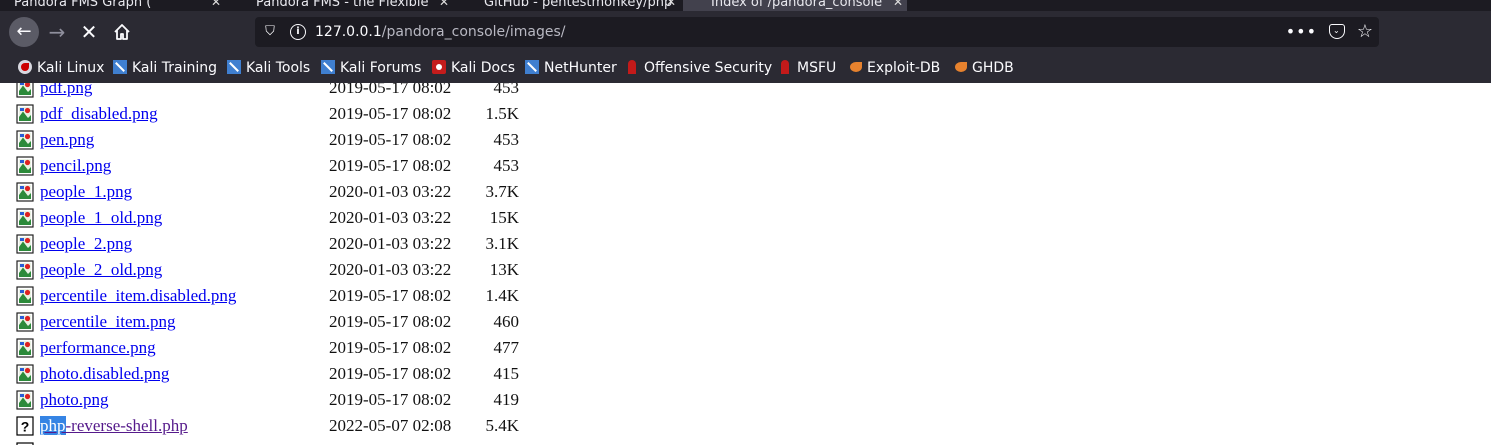  I want to click on bookmark-exploit-db: Exploit-DB, so click(895, 68).